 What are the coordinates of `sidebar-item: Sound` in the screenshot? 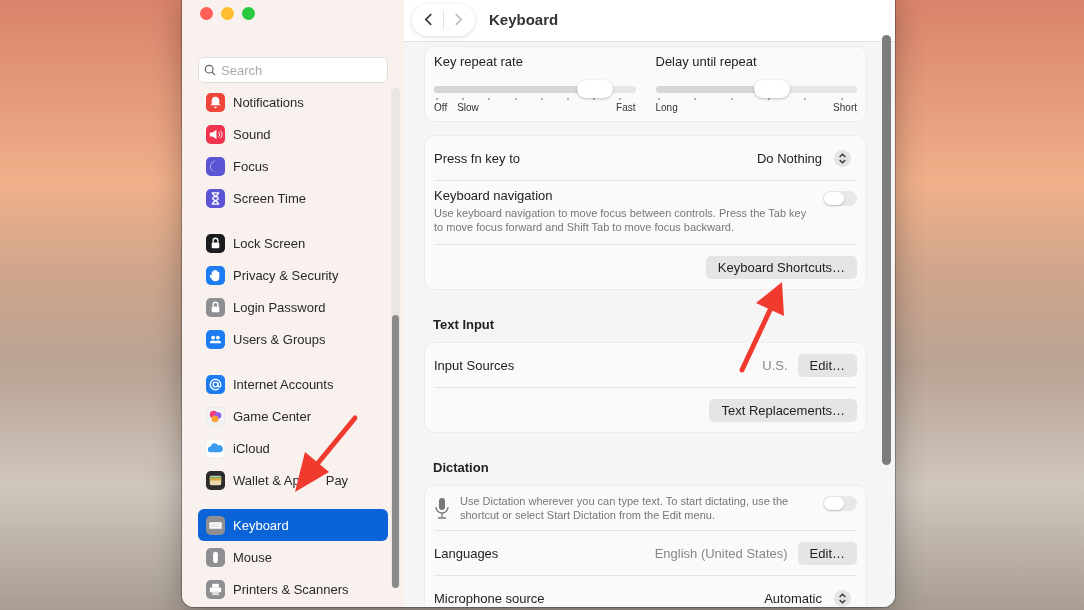 It's located at (293, 134).